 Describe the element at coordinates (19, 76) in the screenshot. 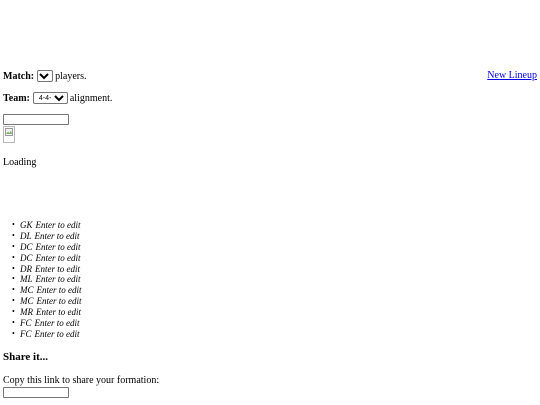

I see `match-label: Match:` at that location.